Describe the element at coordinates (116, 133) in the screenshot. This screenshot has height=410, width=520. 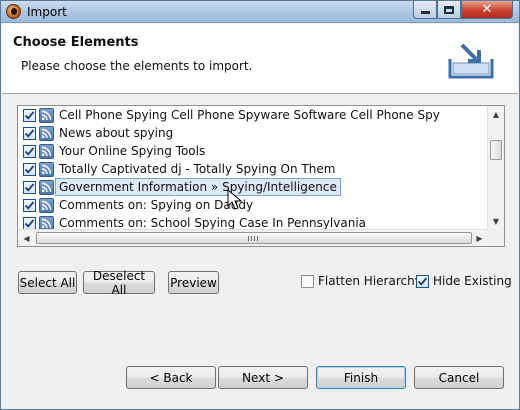
I see `item-label: News about spying` at that location.